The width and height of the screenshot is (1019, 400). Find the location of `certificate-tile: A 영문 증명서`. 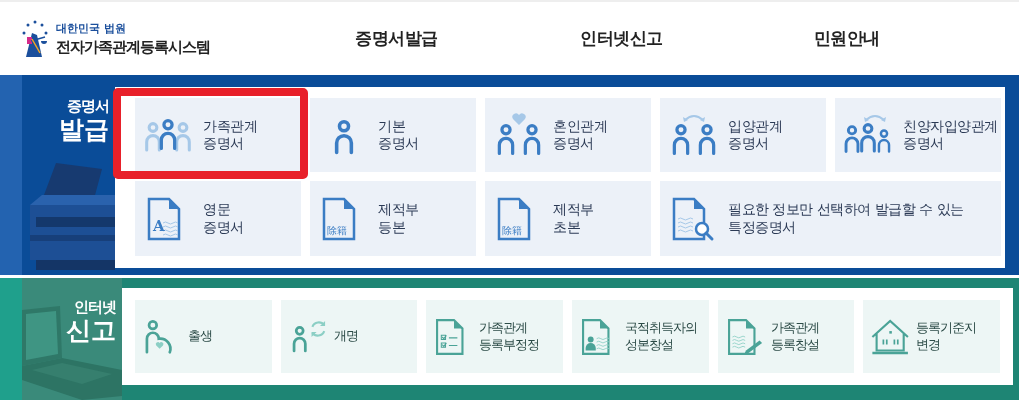

certificate-tile: A 영문 증명서 is located at coordinates (218, 218).